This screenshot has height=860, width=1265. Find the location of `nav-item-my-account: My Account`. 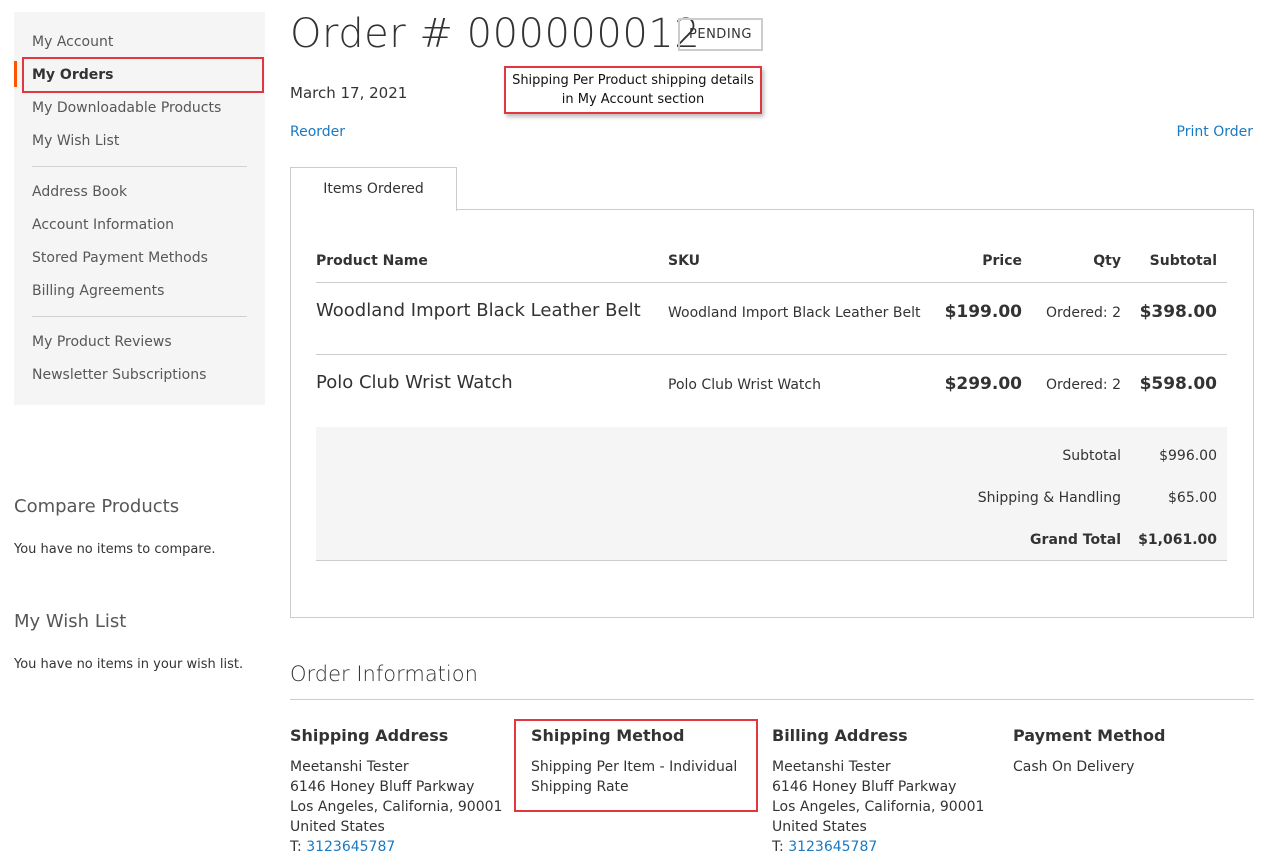

nav-item-my-account: My Account is located at coordinates (72, 42).